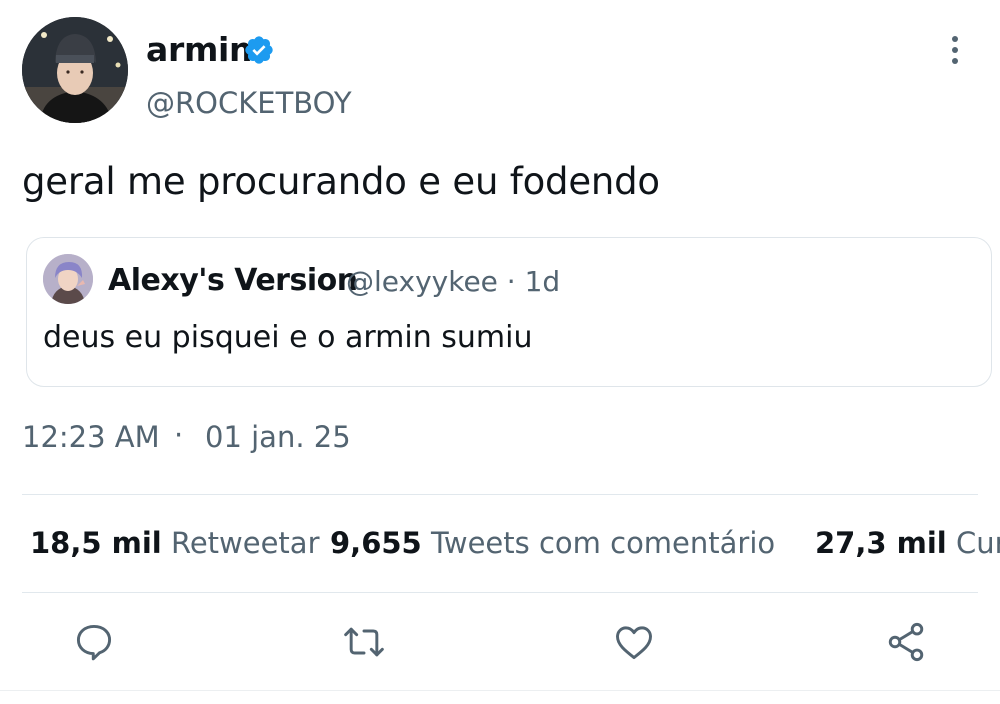 This screenshot has width=1000, height=704. I want to click on likes-label: Curtidas, so click(977, 543).